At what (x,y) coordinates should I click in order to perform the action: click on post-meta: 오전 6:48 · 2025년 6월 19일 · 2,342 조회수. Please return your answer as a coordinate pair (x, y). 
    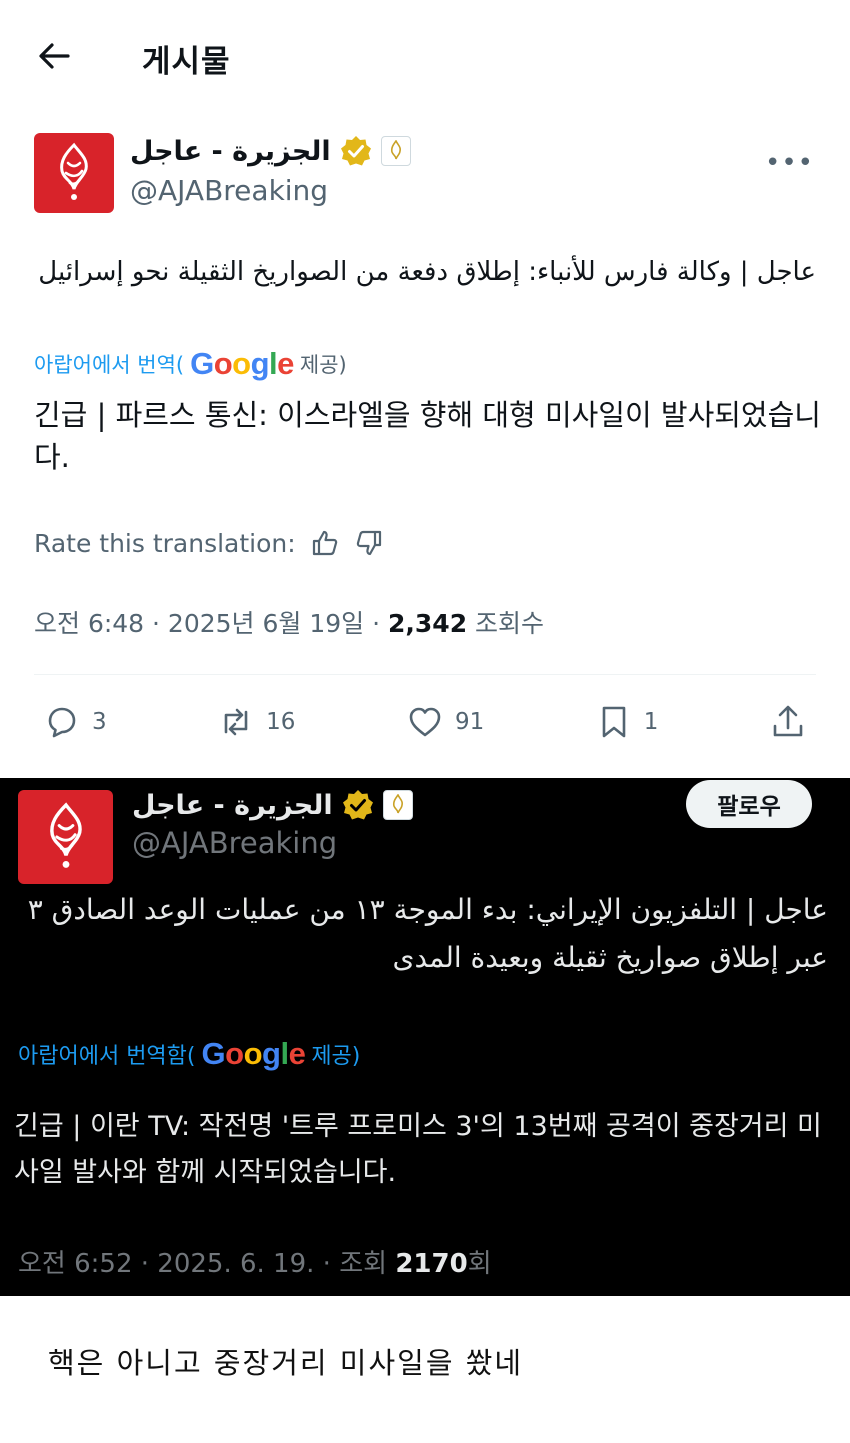
    Looking at the image, I should click on (289, 622).